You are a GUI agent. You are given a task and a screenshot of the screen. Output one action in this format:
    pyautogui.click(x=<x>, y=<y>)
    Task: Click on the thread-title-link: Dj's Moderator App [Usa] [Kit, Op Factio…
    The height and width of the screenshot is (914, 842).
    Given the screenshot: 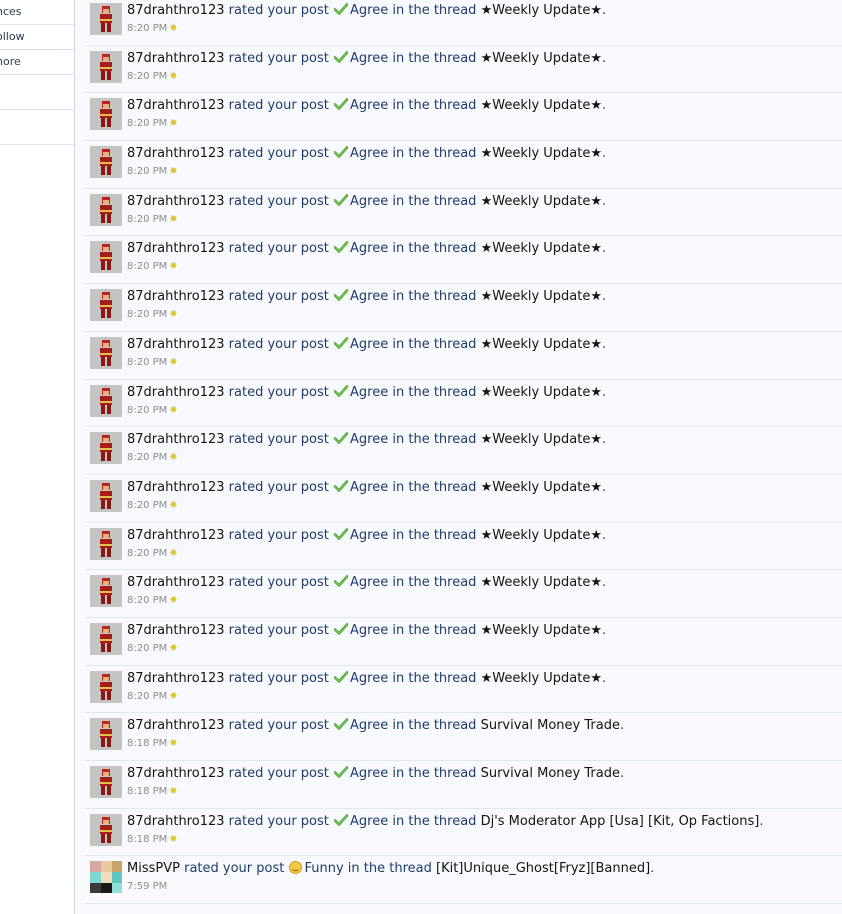 What is the action you would take?
    pyautogui.click(x=620, y=821)
    